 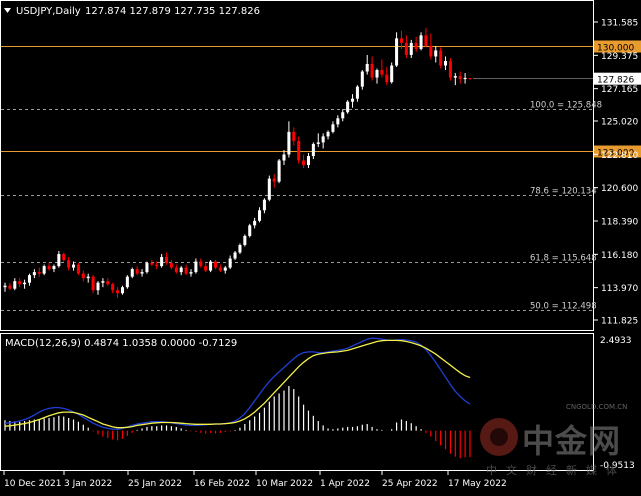 I want to click on time-axis-label: 16 Feb 2022, so click(x=222, y=484).